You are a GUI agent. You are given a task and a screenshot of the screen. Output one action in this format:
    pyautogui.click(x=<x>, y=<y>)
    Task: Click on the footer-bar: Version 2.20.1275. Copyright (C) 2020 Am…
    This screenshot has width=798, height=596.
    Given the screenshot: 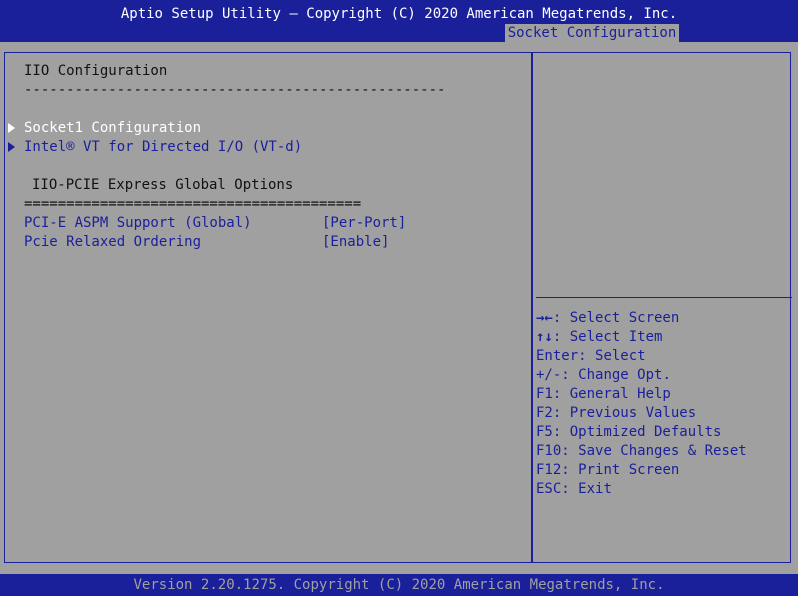 What is the action you would take?
    pyautogui.click(x=399, y=585)
    